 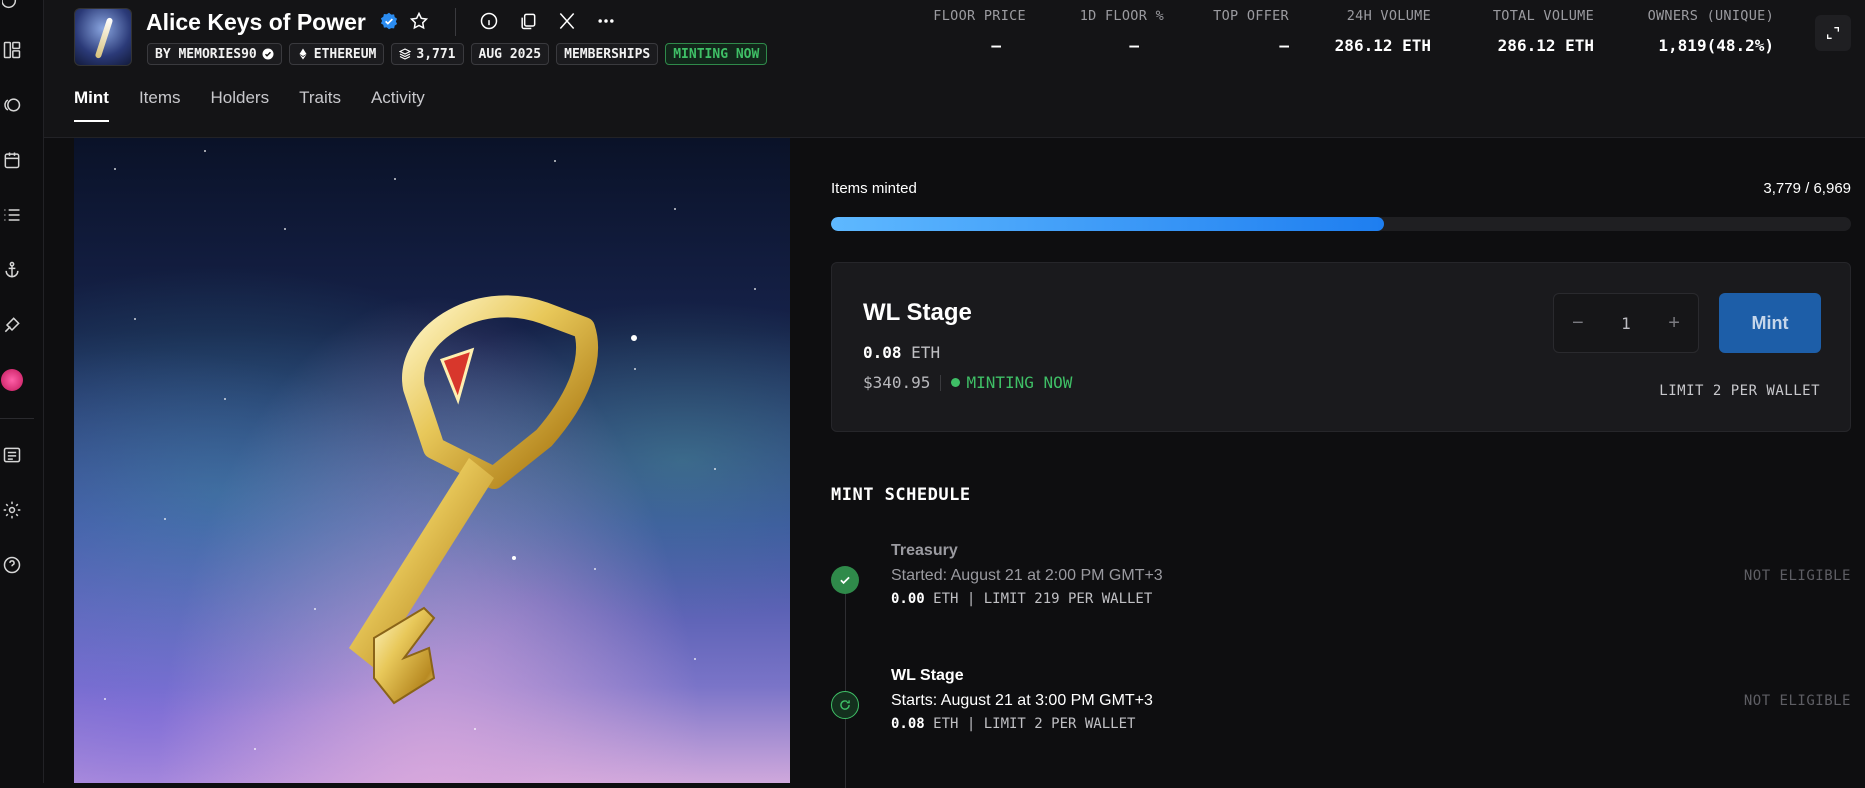 I want to click on expand-icon, so click(x=1833, y=33).